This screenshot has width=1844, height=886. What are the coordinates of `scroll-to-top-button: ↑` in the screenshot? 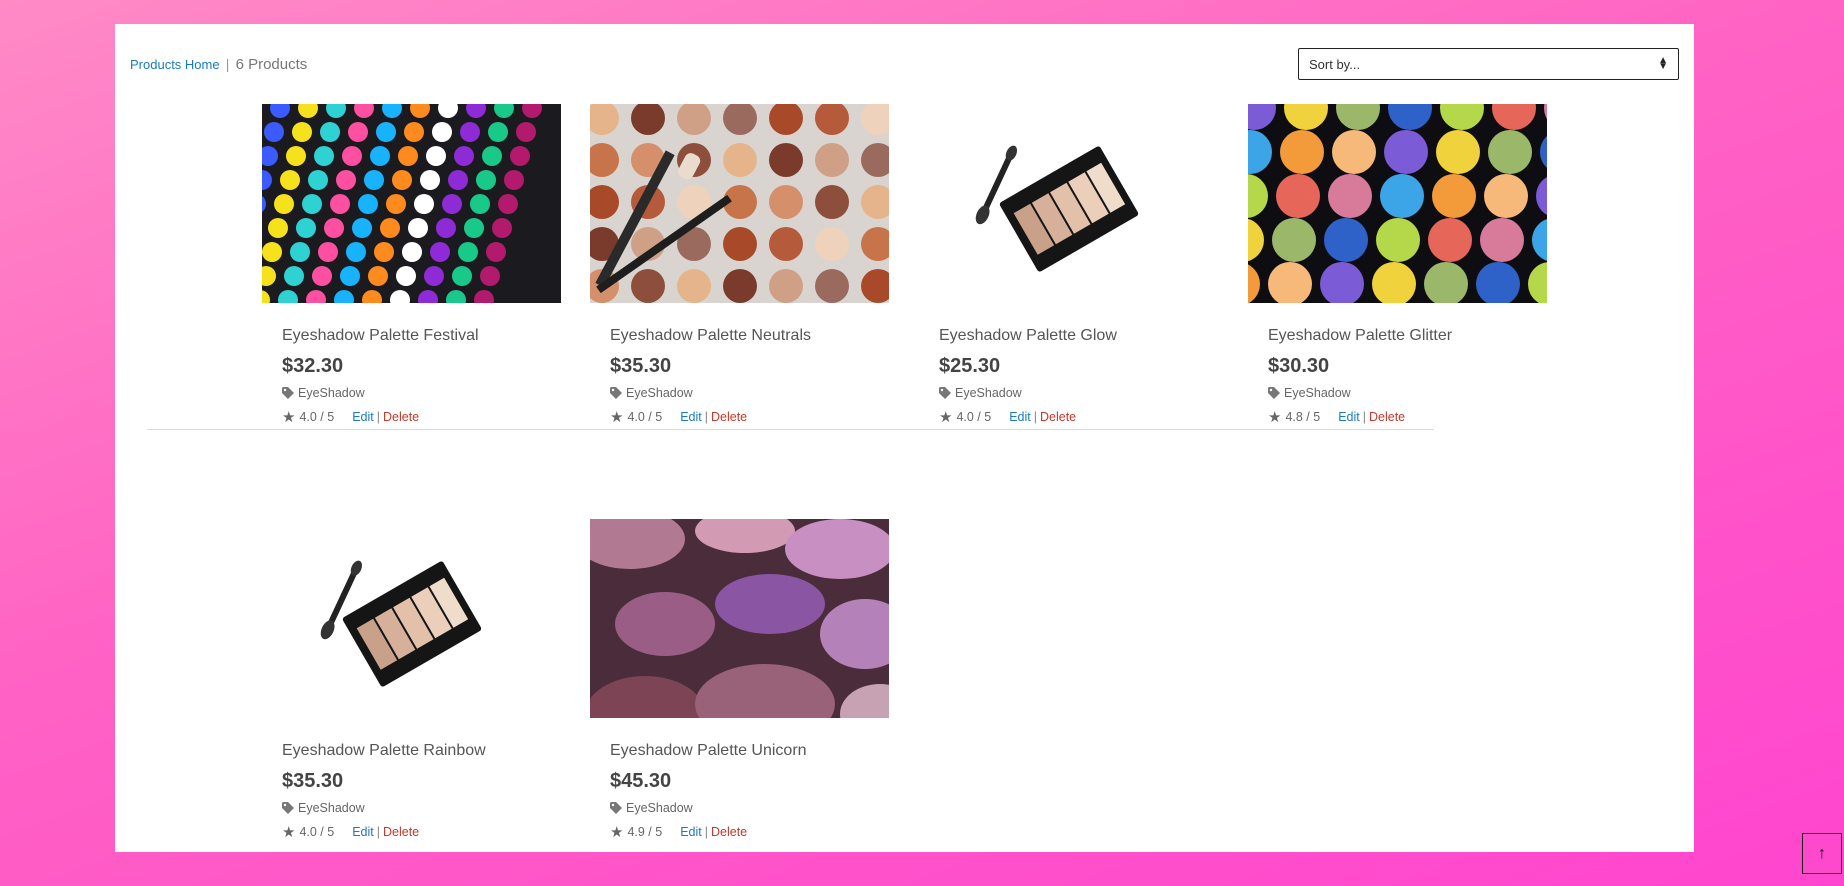 It's located at (1822, 853).